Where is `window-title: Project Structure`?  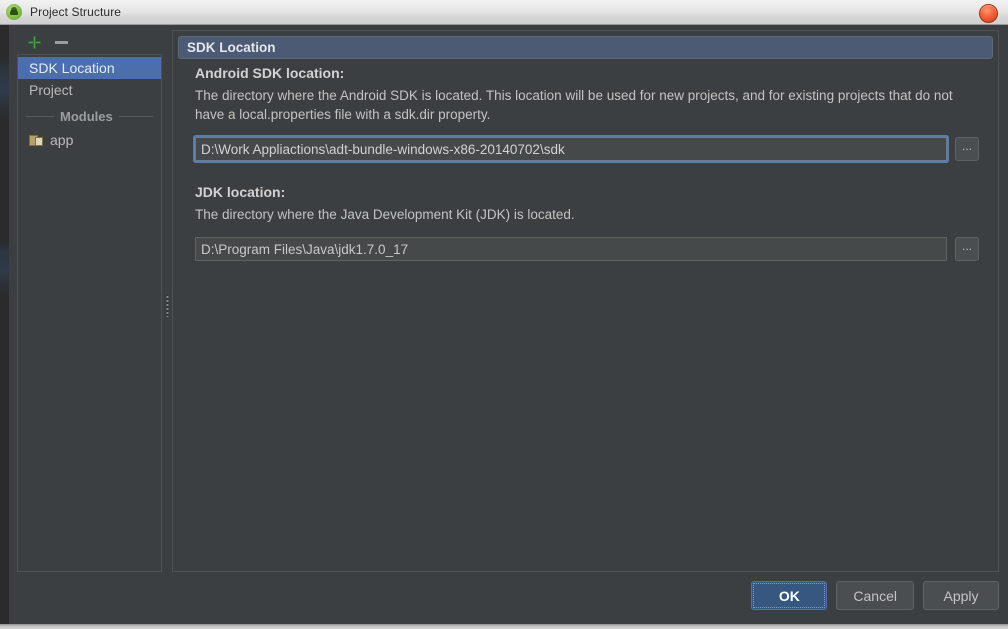
window-title: Project Structure is located at coordinates (76, 12).